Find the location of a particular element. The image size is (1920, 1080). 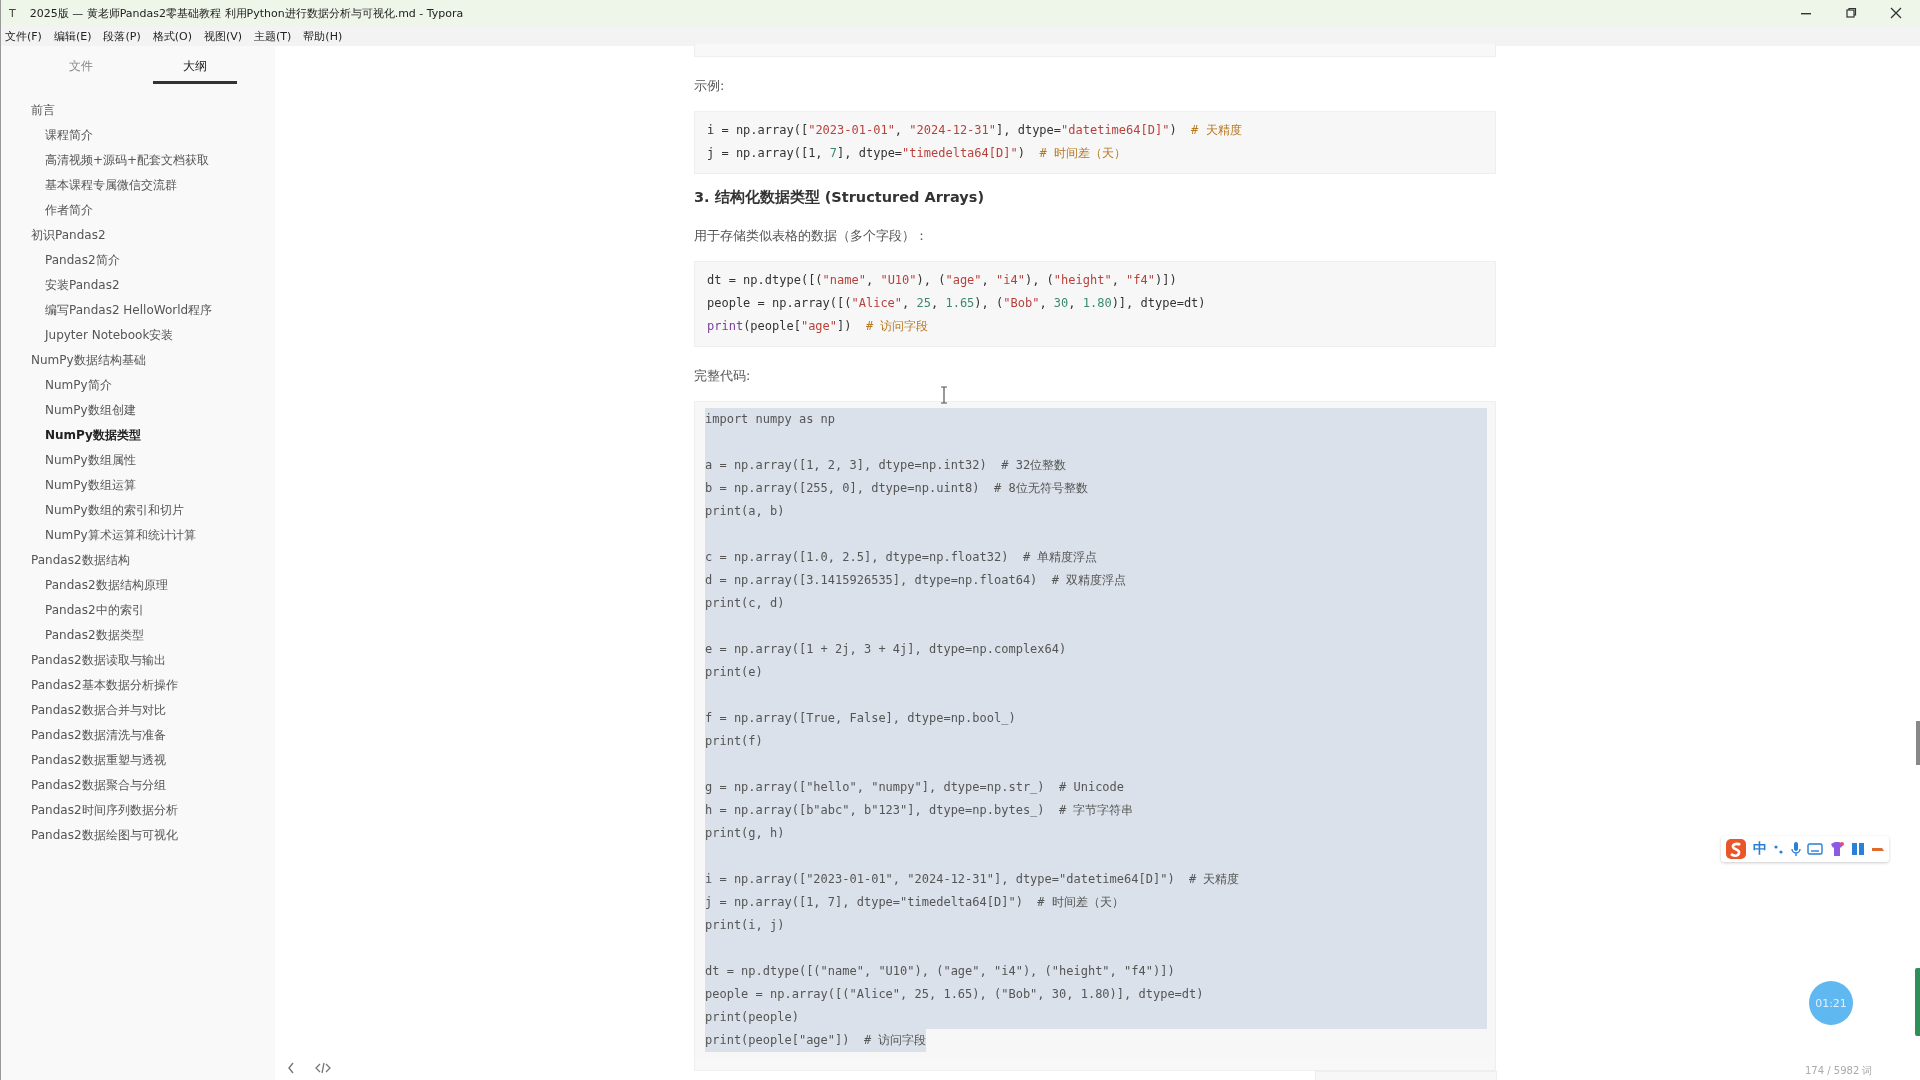

code-line: e = np.array([1 + 2j, 3 + 4j], dtype=np.complex64) is located at coordinates (886, 649).